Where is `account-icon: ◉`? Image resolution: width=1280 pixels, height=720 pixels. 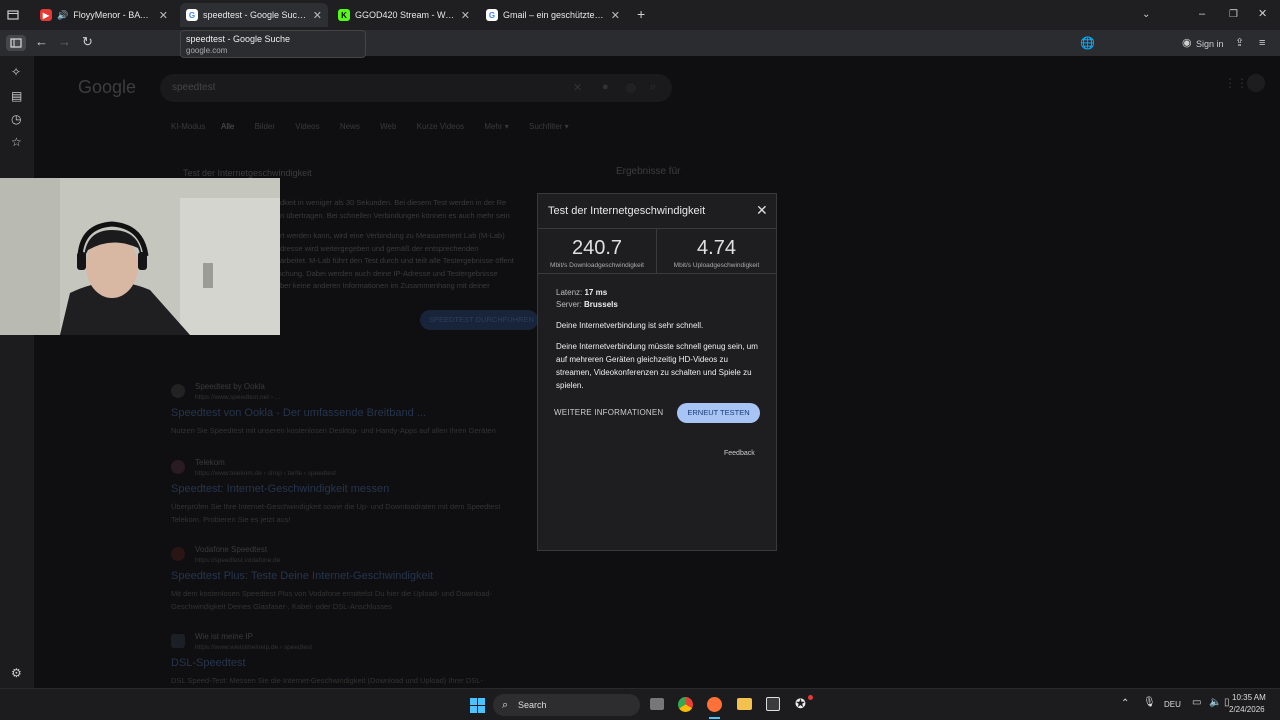 account-icon: ◉ is located at coordinates (1187, 43).